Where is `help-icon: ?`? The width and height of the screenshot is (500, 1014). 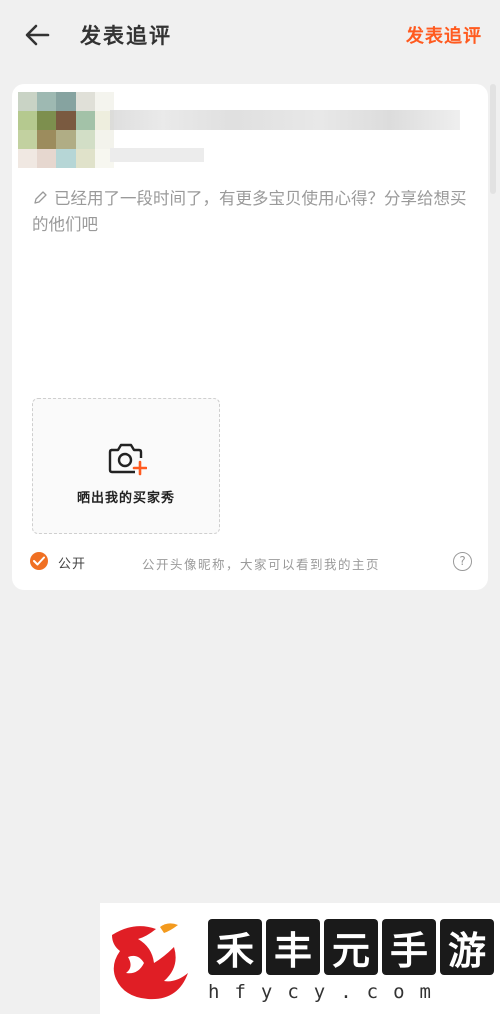
help-icon: ? is located at coordinates (462, 561).